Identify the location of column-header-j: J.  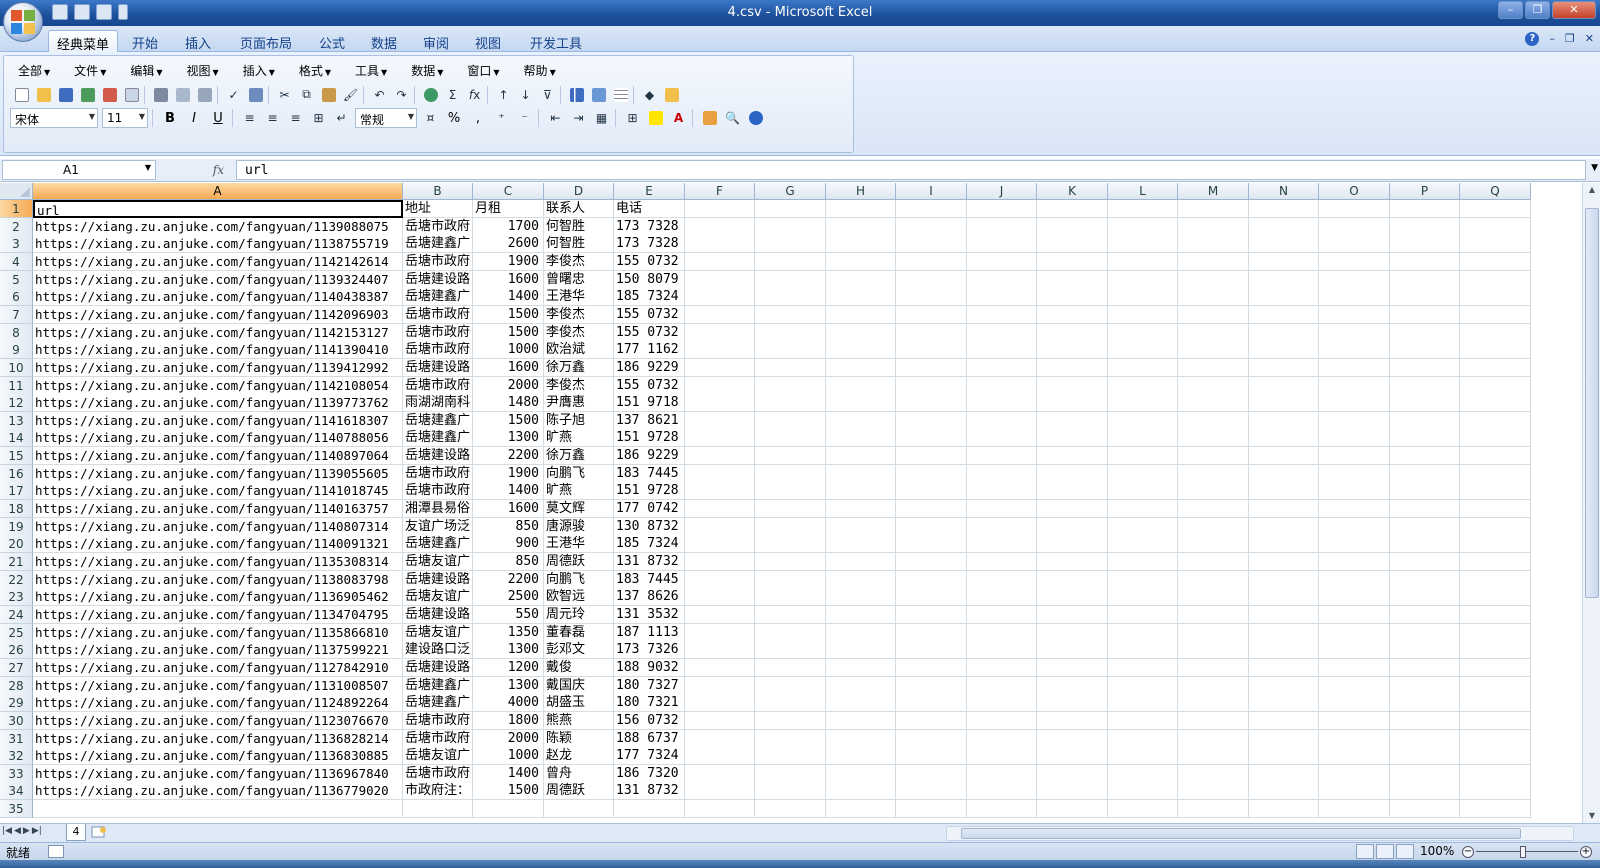
(1002, 191).